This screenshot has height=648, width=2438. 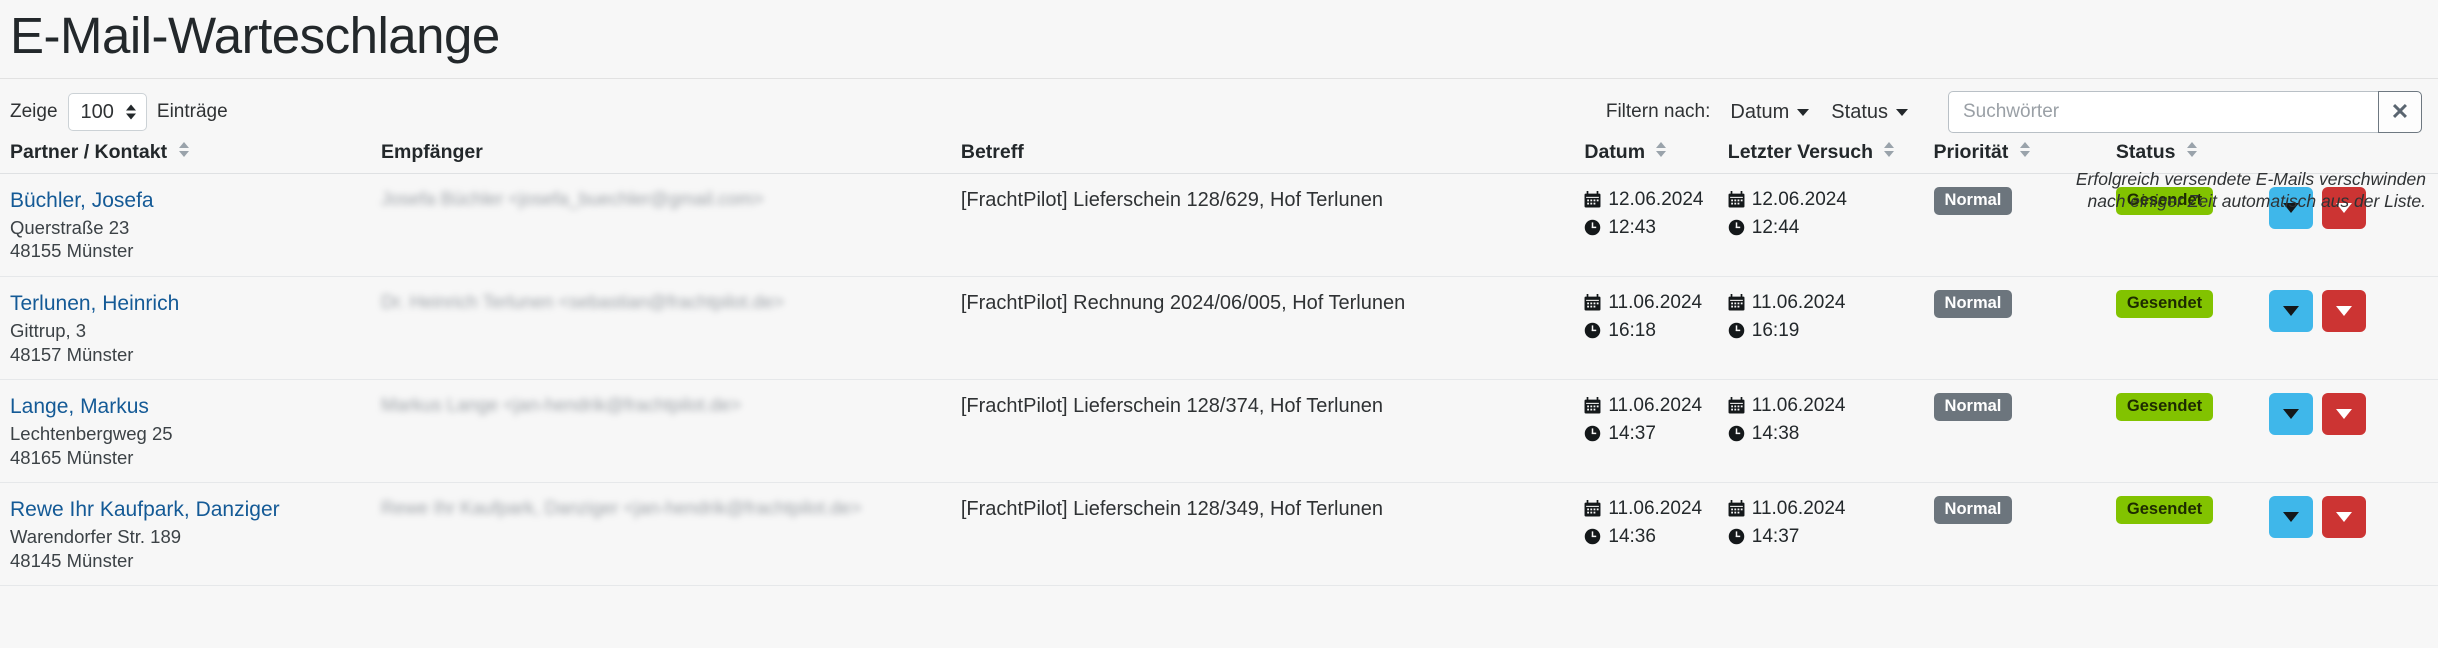 I want to click on page-title: E-Mail-Warteschlange, so click(x=255, y=35).